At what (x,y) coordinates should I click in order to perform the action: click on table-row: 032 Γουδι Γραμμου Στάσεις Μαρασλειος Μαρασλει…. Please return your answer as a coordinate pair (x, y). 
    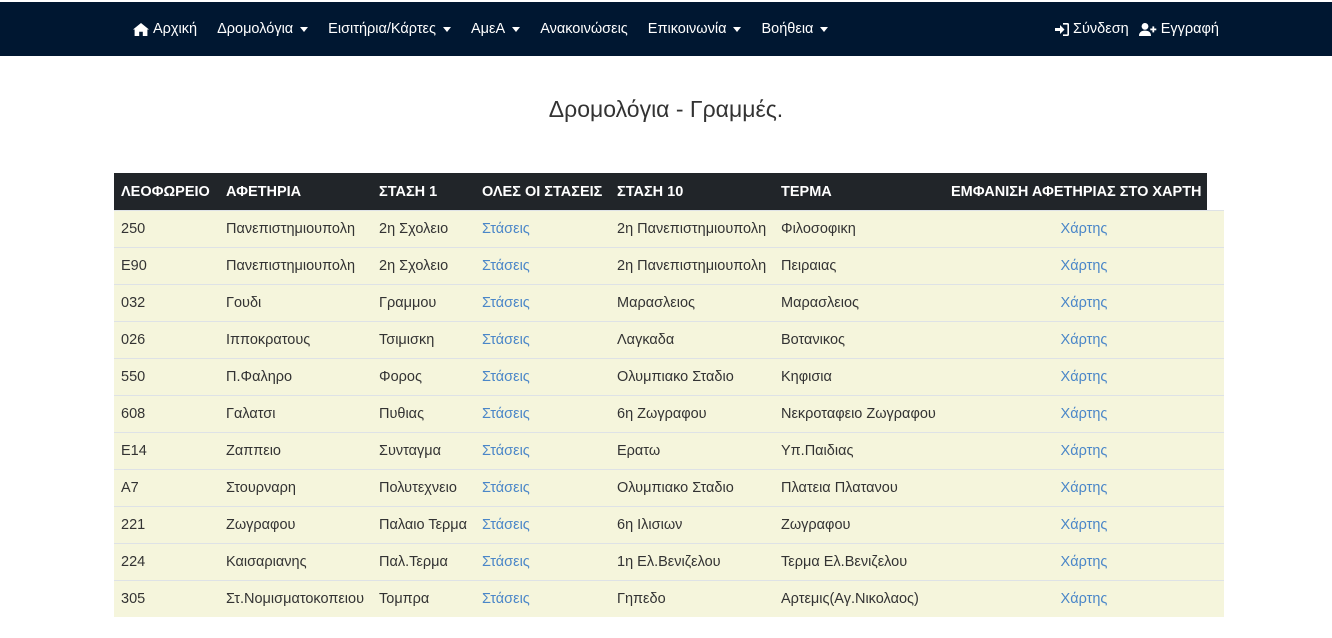
    Looking at the image, I should click on (669, 303).